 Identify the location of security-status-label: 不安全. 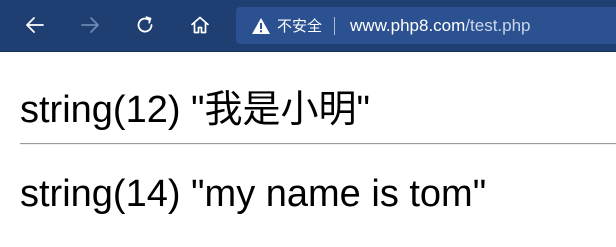
(299, 25).